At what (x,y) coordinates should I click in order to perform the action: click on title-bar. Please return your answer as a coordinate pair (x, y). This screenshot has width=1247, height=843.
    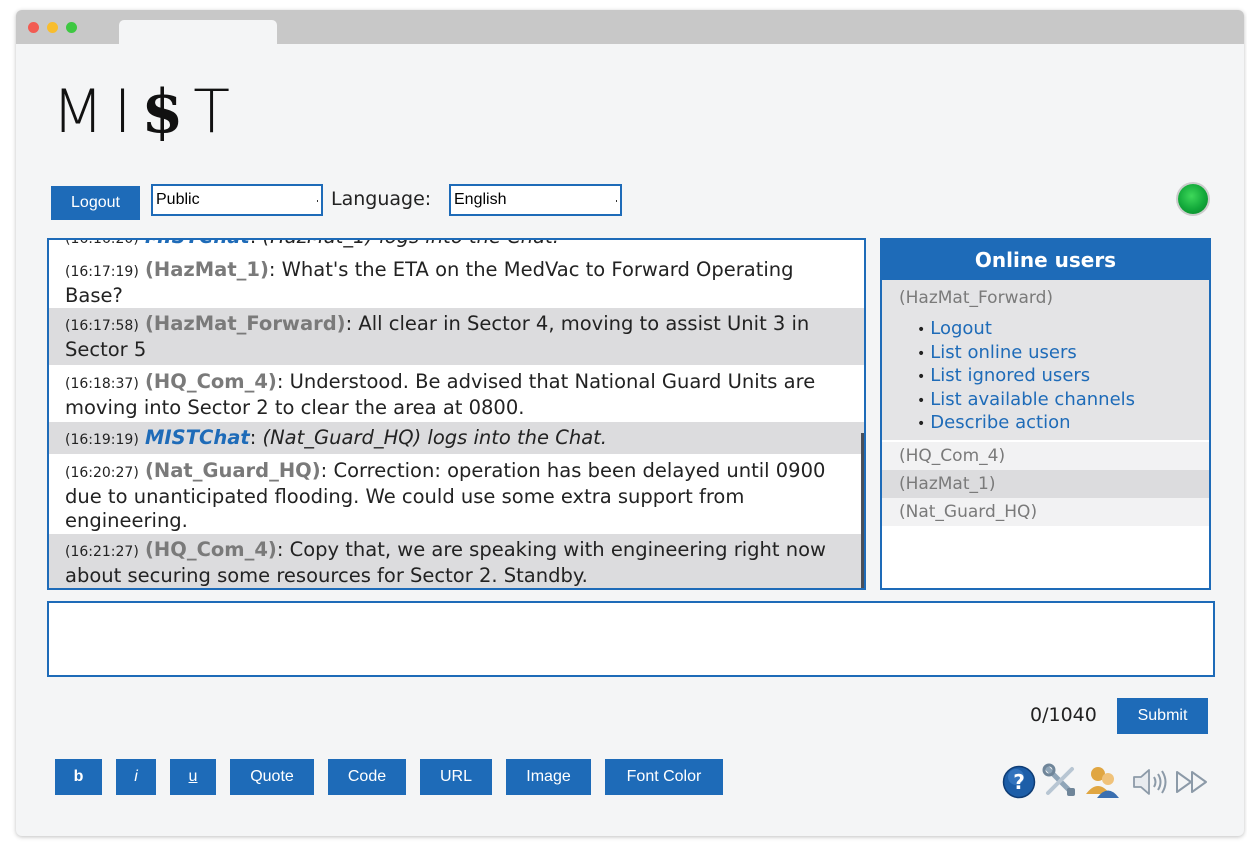
    Looking at the image, I should click on (630, 27).